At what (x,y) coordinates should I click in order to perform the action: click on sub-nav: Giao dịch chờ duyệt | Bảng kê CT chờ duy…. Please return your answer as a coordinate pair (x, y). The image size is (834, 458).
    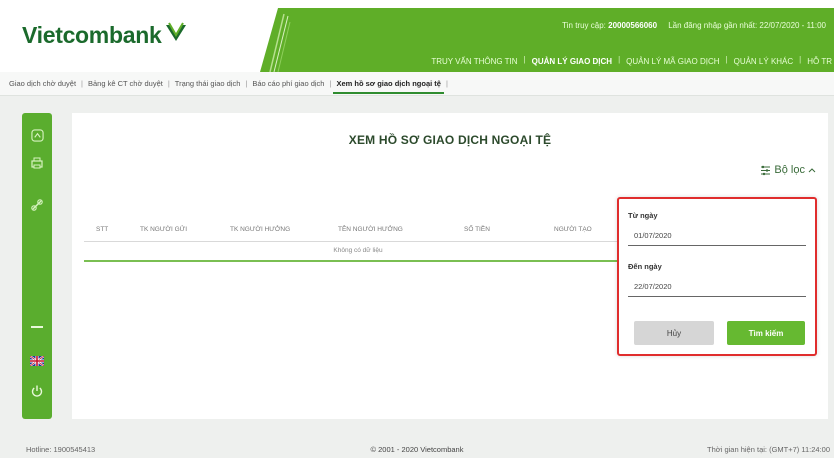
    Looking at the image, I should click on (417, 84).